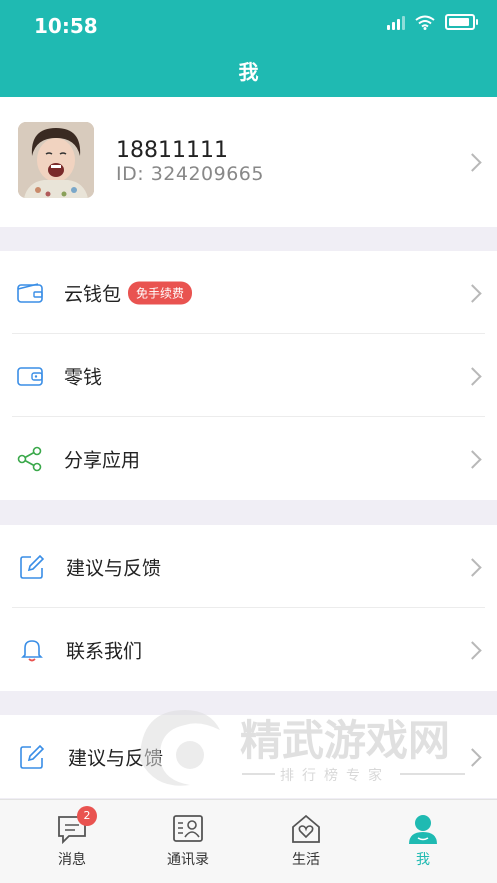 This screenshot has width=497, height=883. What do you see at coordinates (396, 22) in the screenshot?
I see `signal-icon` at bounding box center [396, 22].